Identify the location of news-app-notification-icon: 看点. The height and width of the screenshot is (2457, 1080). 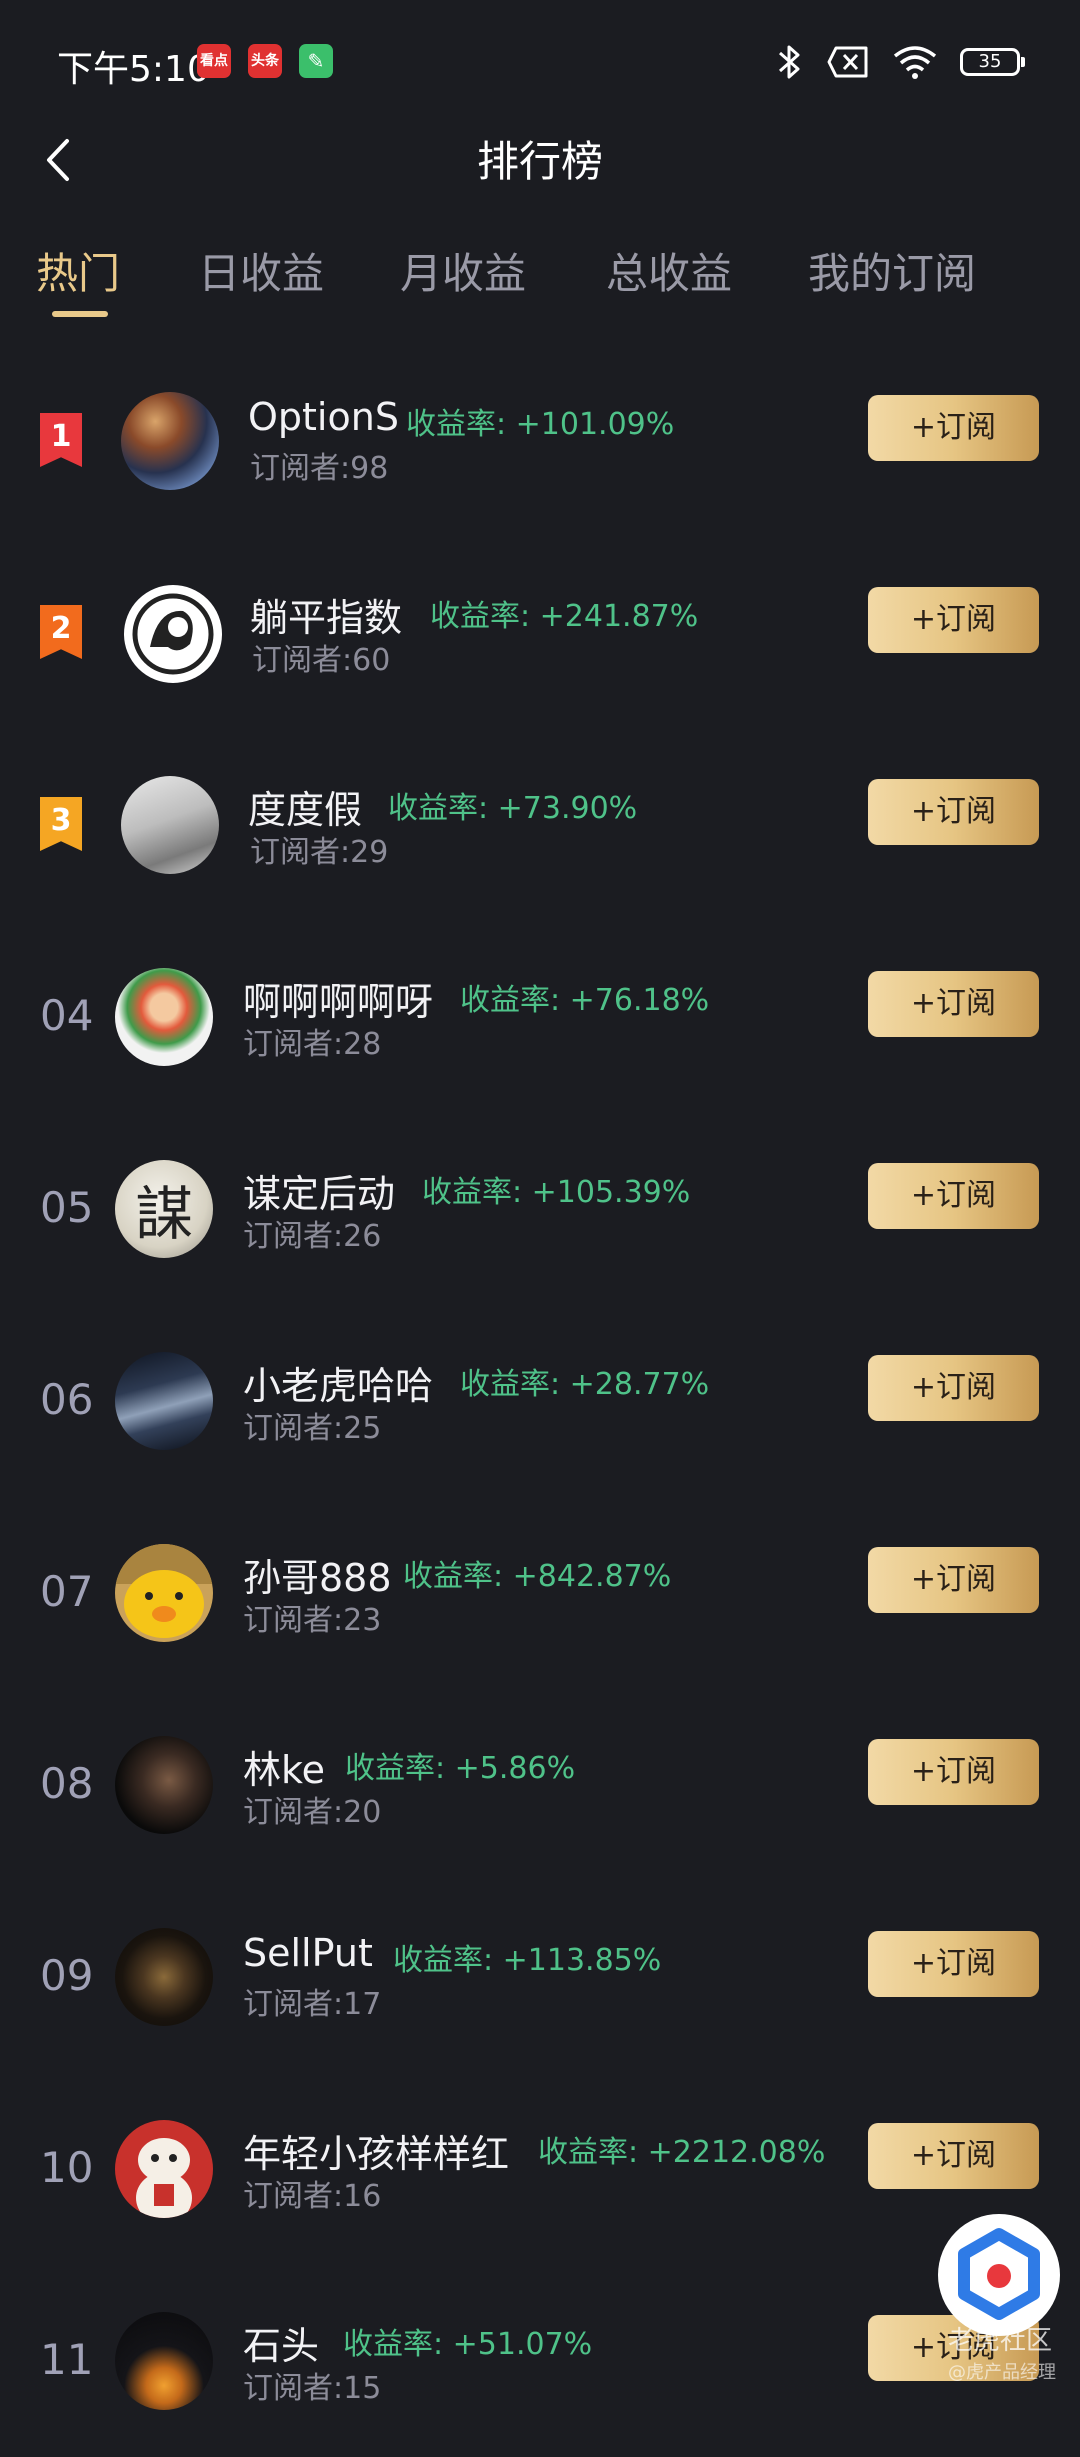
(214, 61).